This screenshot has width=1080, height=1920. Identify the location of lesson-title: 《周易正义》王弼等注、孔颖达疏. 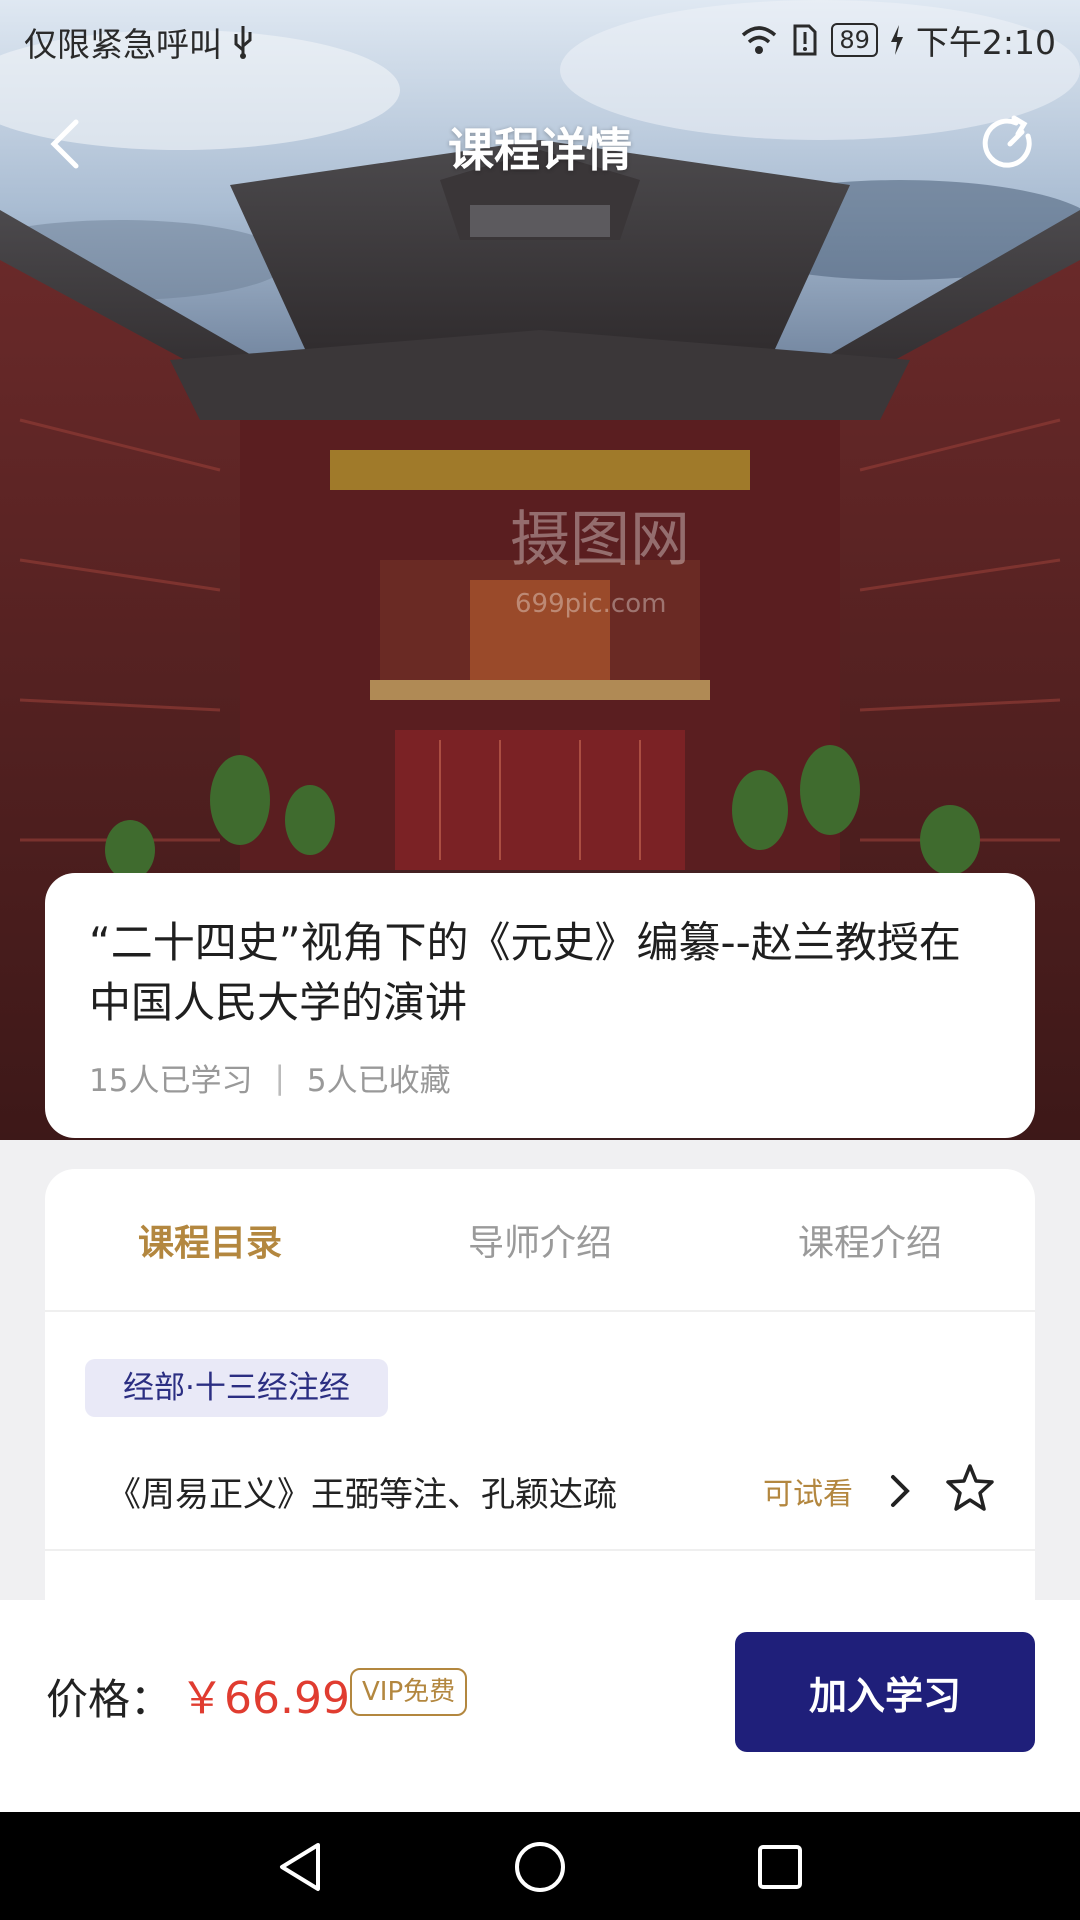
(362, 1495).